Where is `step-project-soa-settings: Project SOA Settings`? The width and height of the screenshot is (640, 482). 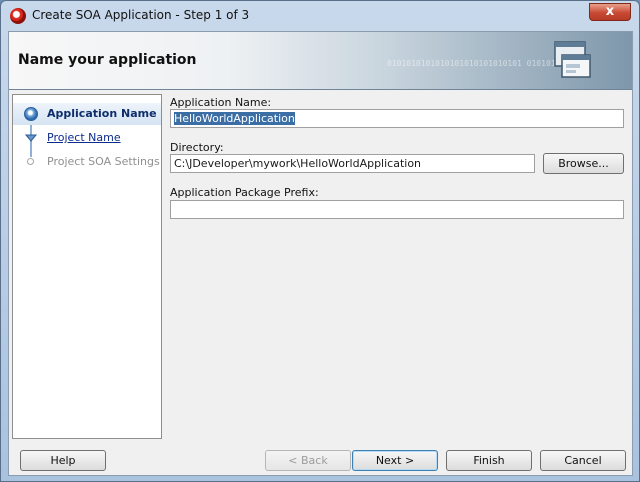
step-project-soa-settings: Project SOA Settings is located at coordinates (87, 162).